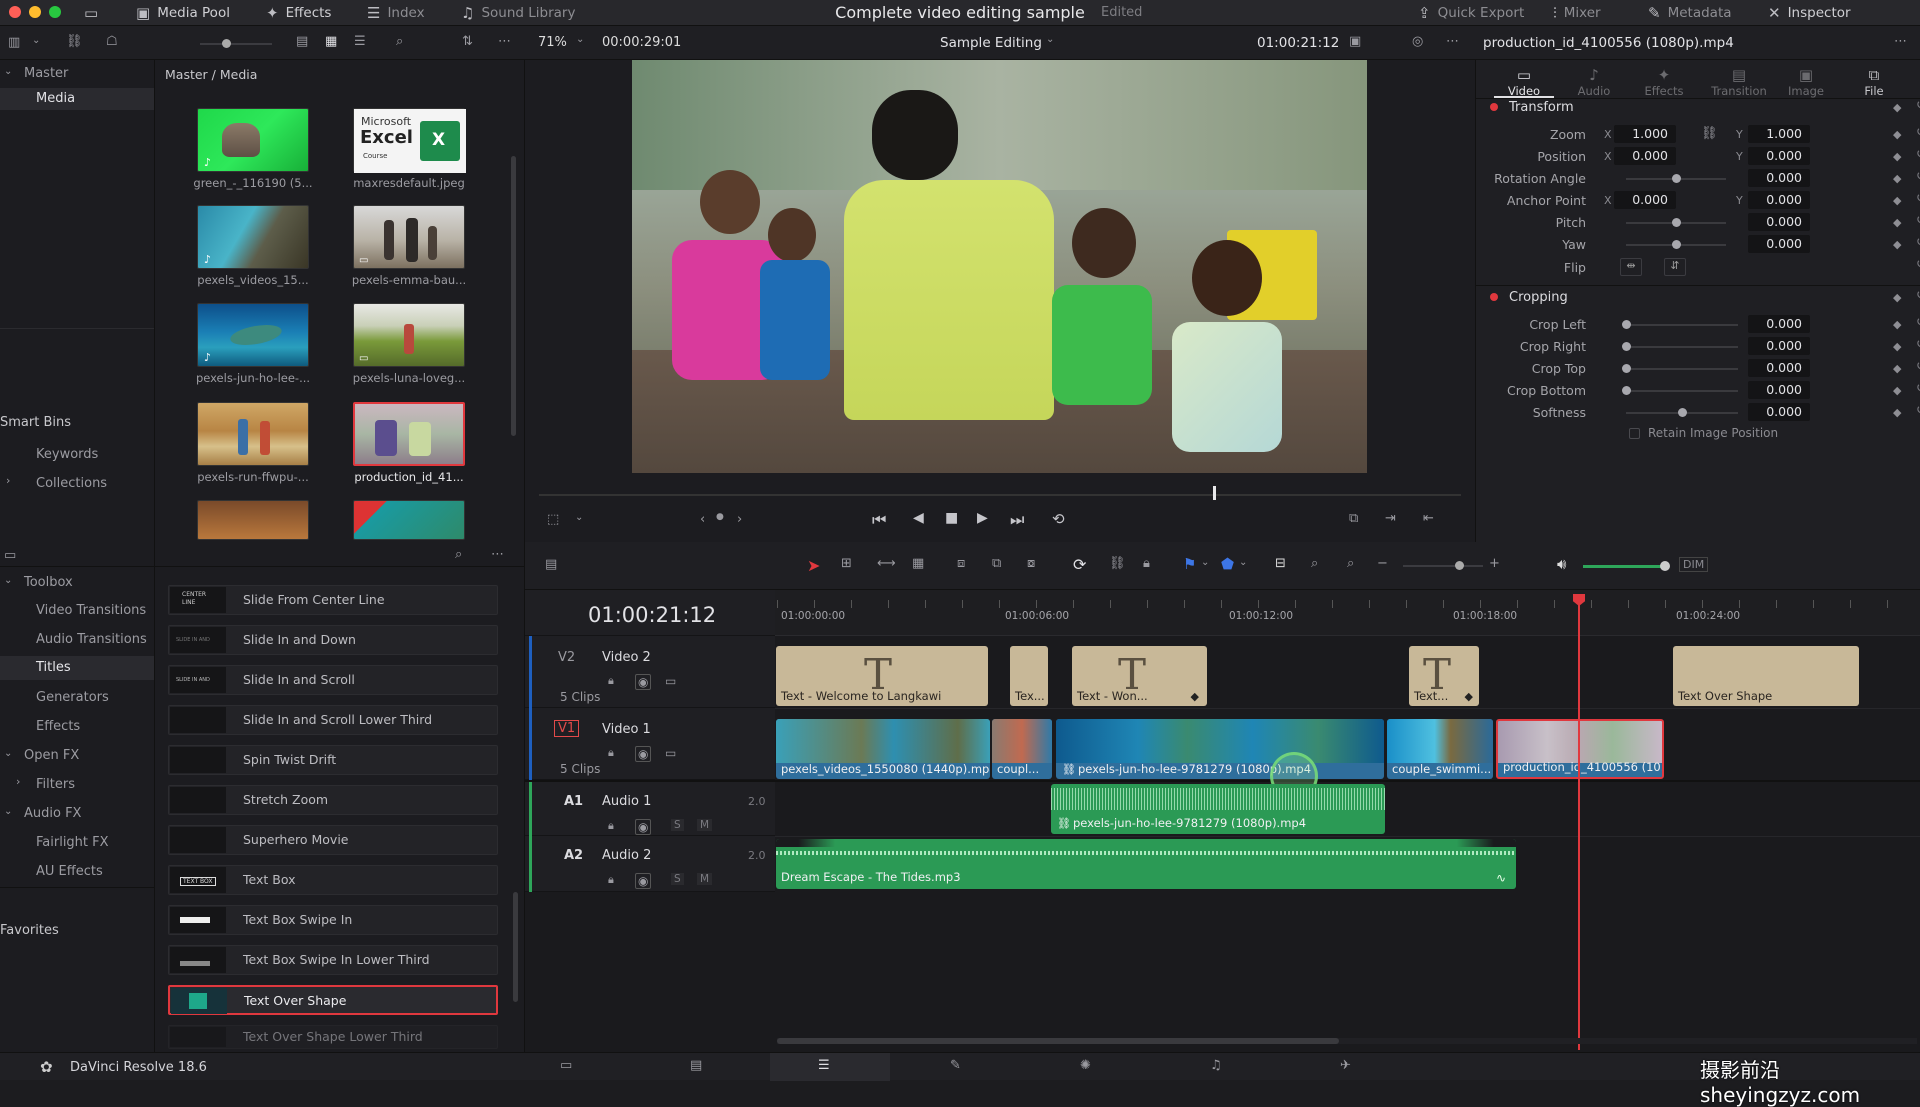 This screenshot has height=1107, width=1920. Describe the element at coordinates (882, 676) in the screenshot. I see `title-clip: T Text - Welcome to Langkawi` at that location.